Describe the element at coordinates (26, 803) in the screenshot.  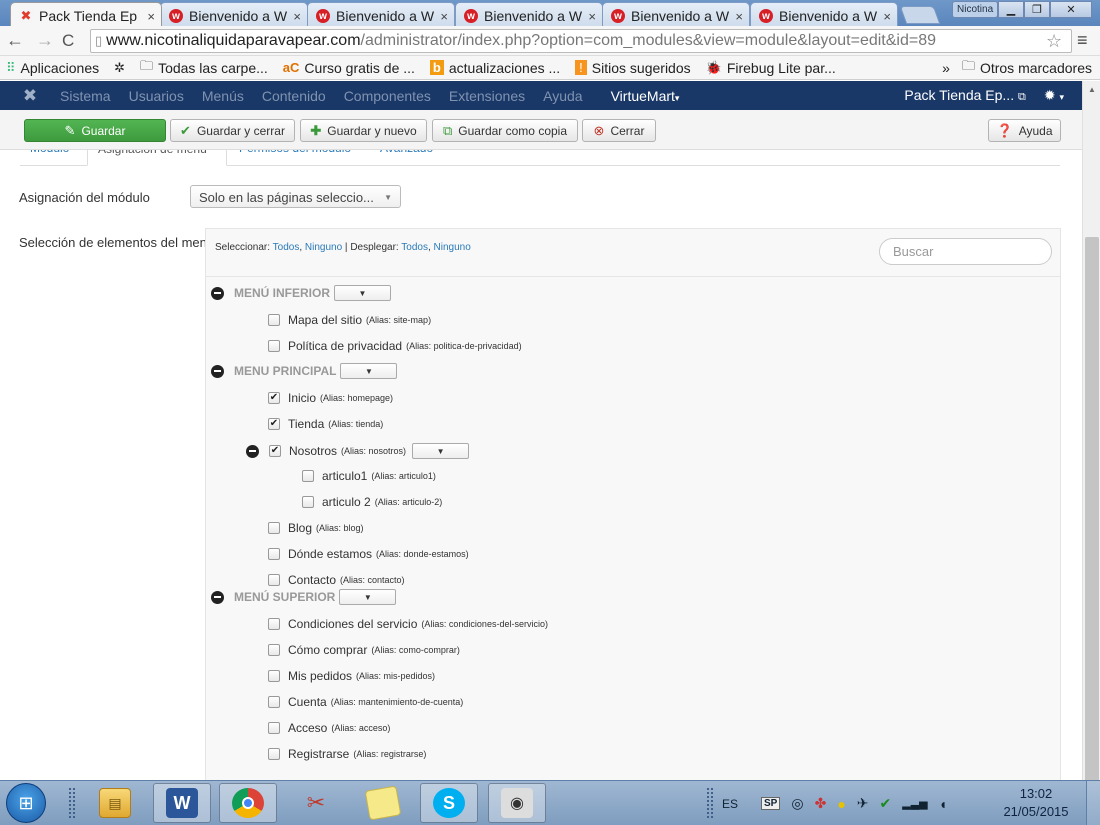
I see `start-button: ⊞` at that location.